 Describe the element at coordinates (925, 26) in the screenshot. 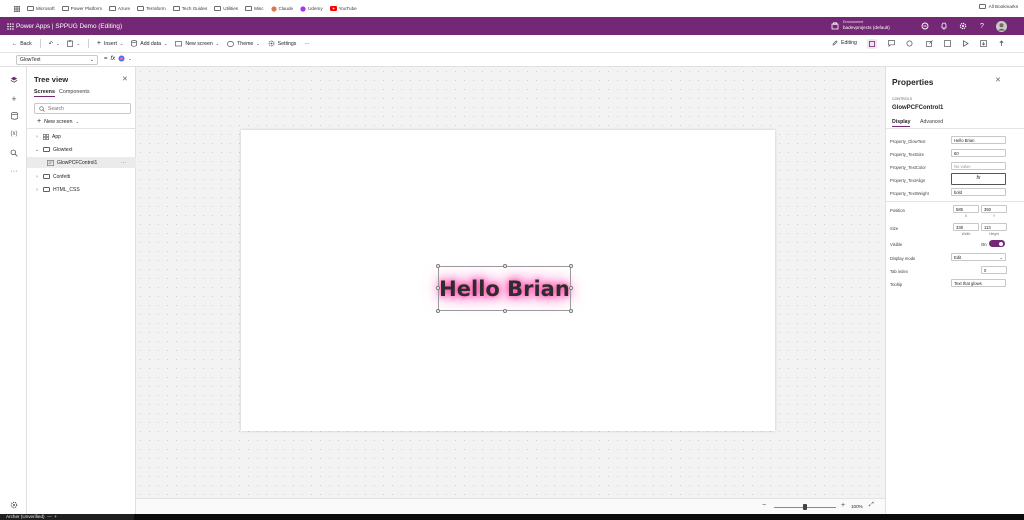

I see `copilot-icon` at that location.